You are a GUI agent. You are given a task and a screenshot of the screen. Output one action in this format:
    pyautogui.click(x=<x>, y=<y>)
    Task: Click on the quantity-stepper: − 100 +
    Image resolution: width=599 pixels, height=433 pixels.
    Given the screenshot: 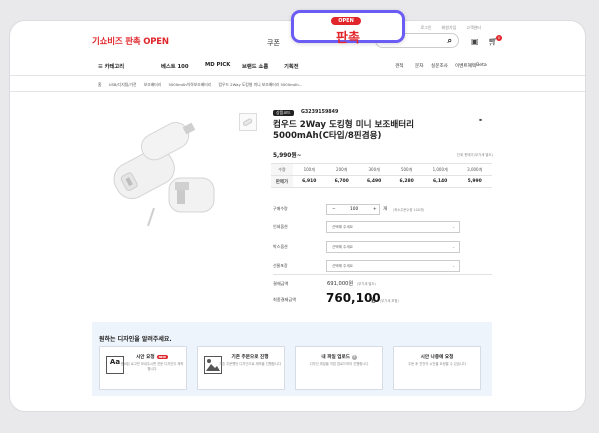 What is the action you would take?
    pyautogui.click(x=353, y=209)
    